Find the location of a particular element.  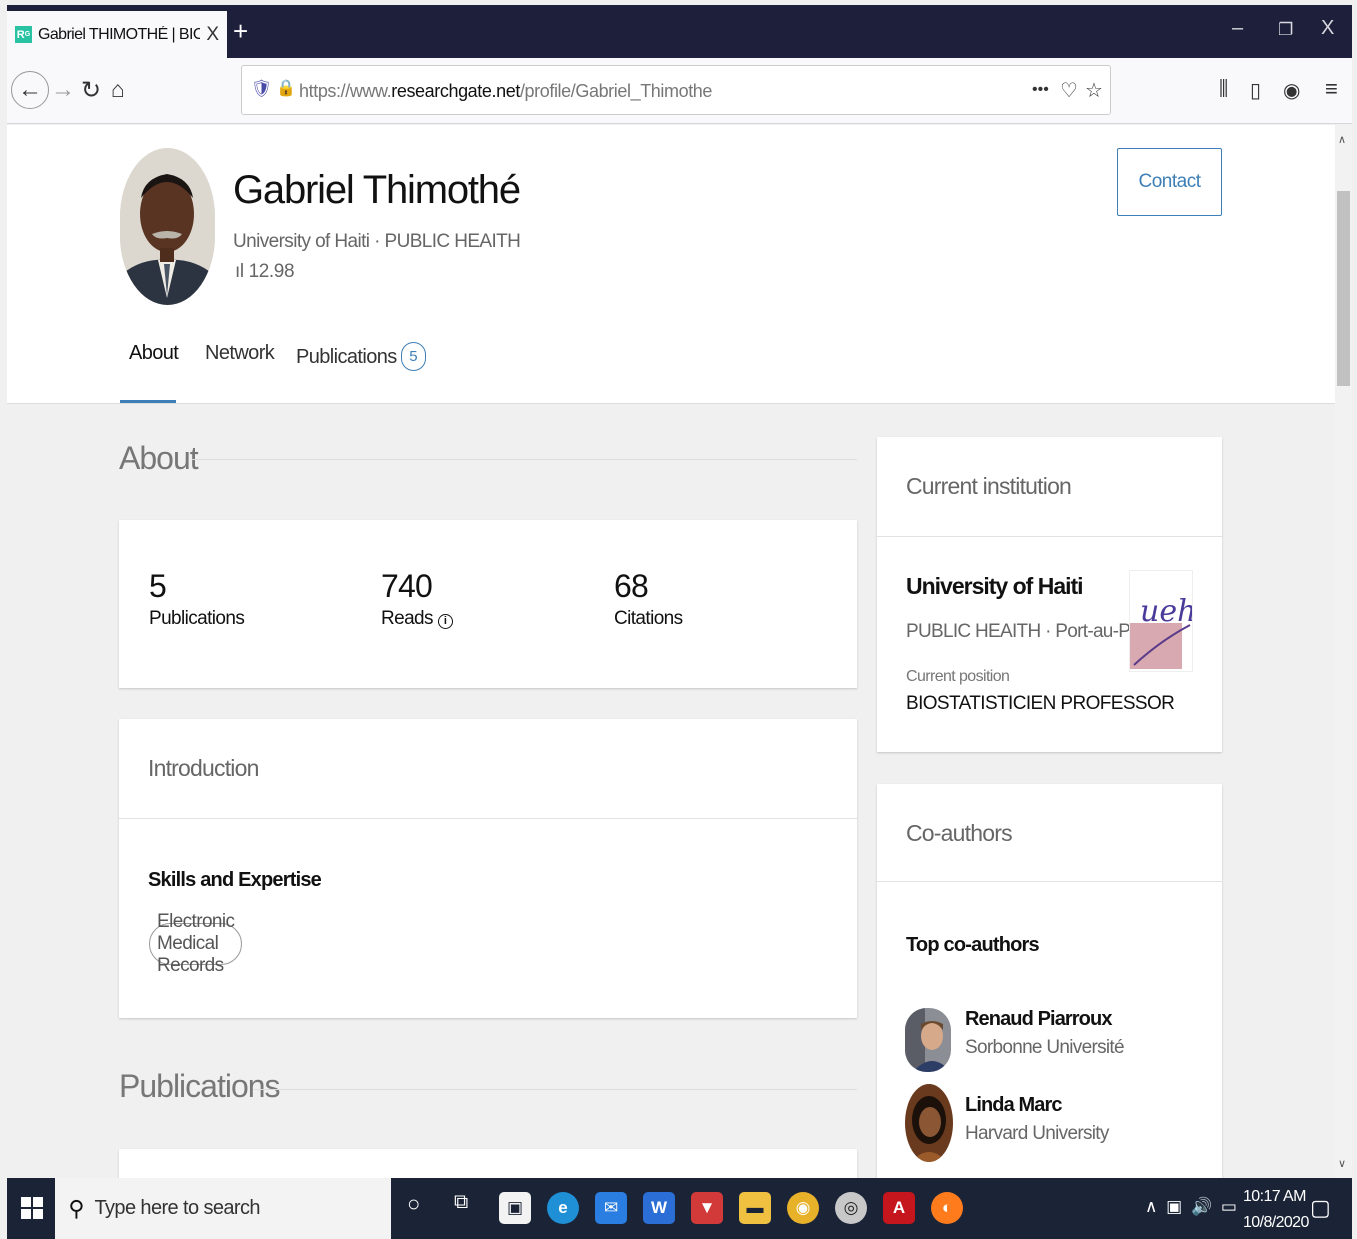

system-tray-icons: ∧ ▣ 🔊 ▭ is located at coordinates (1192, 1207).